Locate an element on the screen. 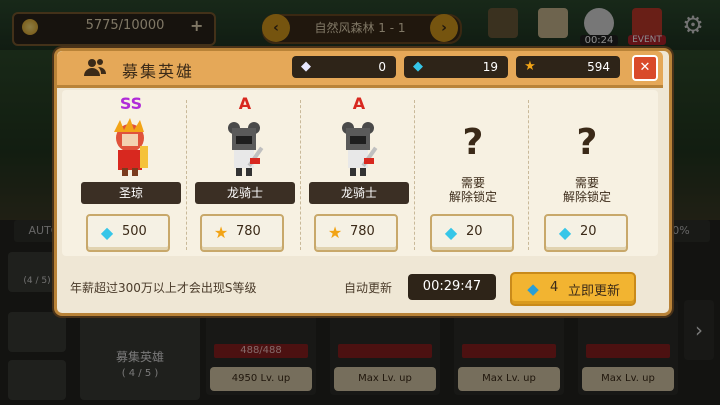 The height and width of the screenshot is (405, 720). modal-title: 募集英雄 is located at coordinates (158, 71).